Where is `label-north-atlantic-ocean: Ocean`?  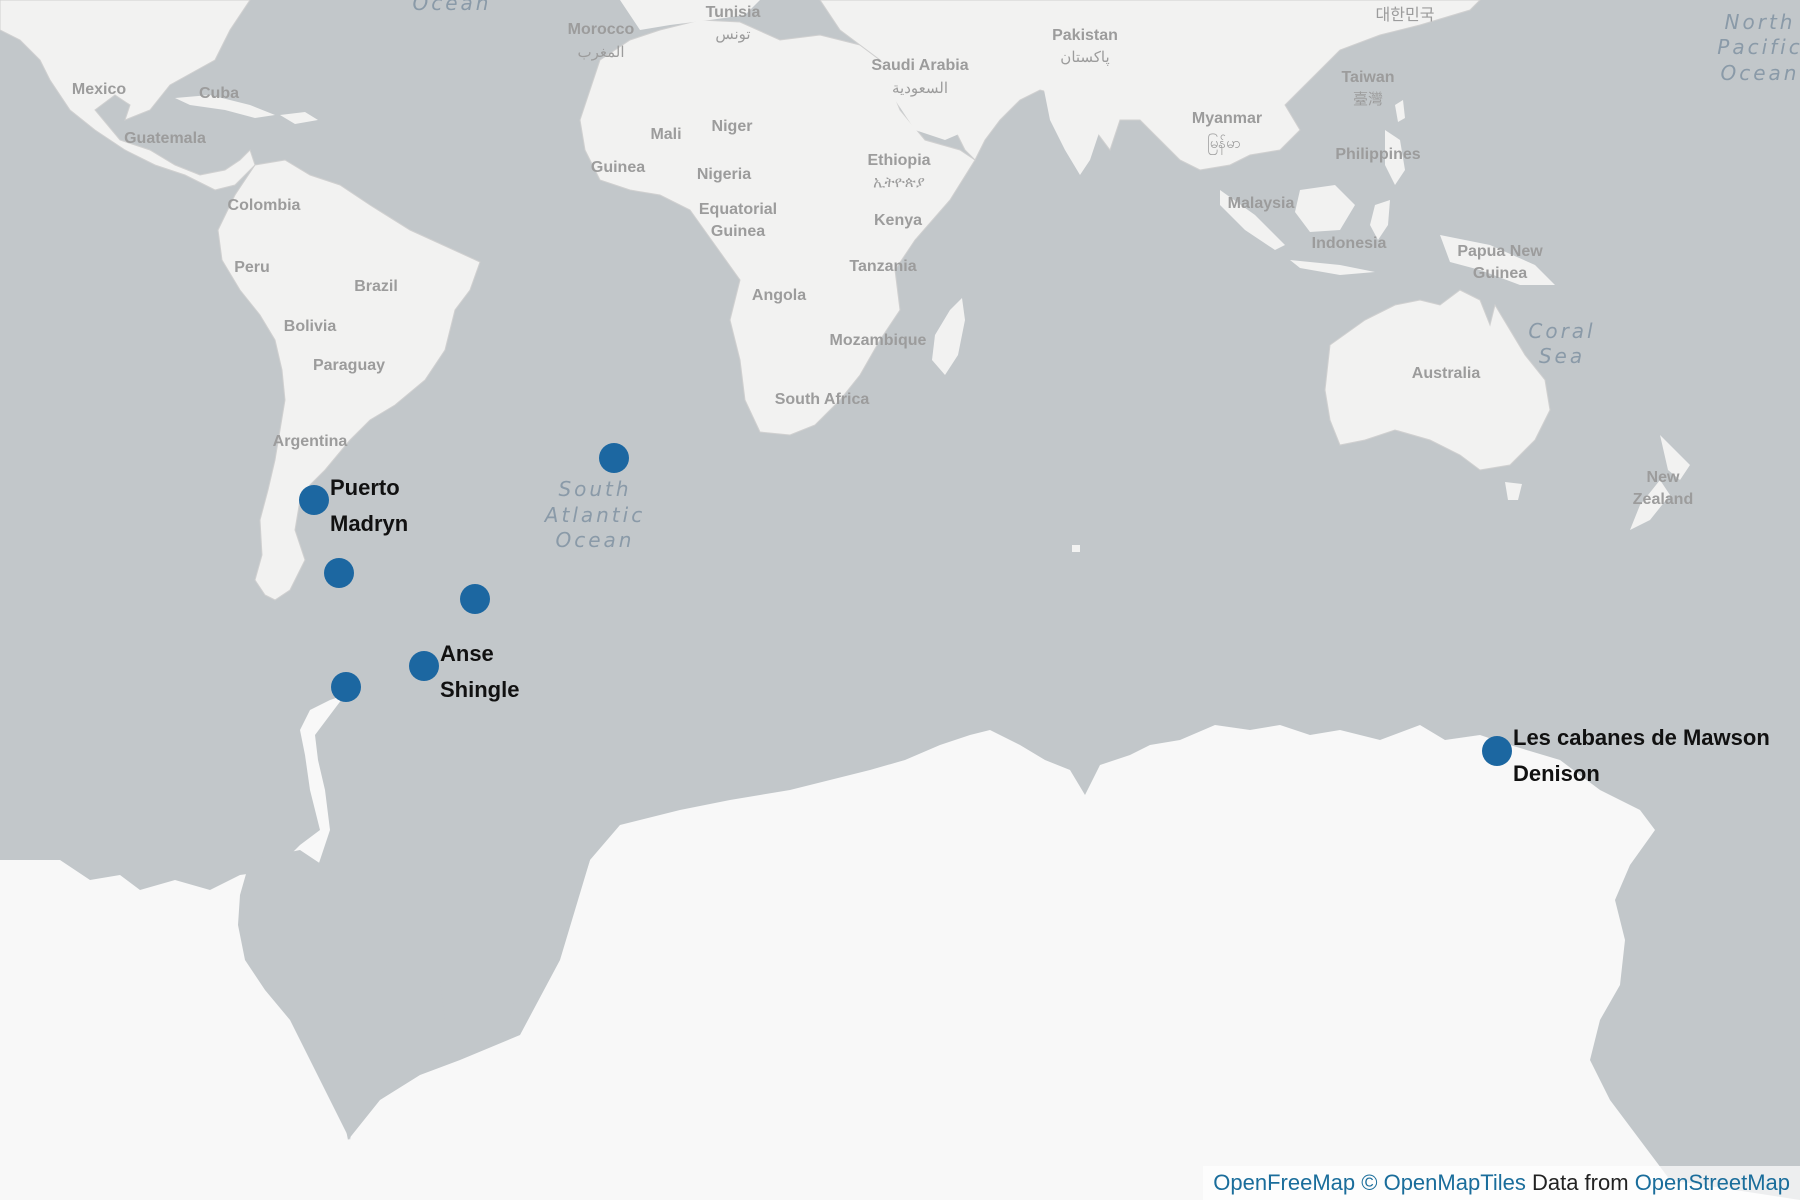 label-north-atlantic-ocean: Ocean is located at coordinates (452, 7).